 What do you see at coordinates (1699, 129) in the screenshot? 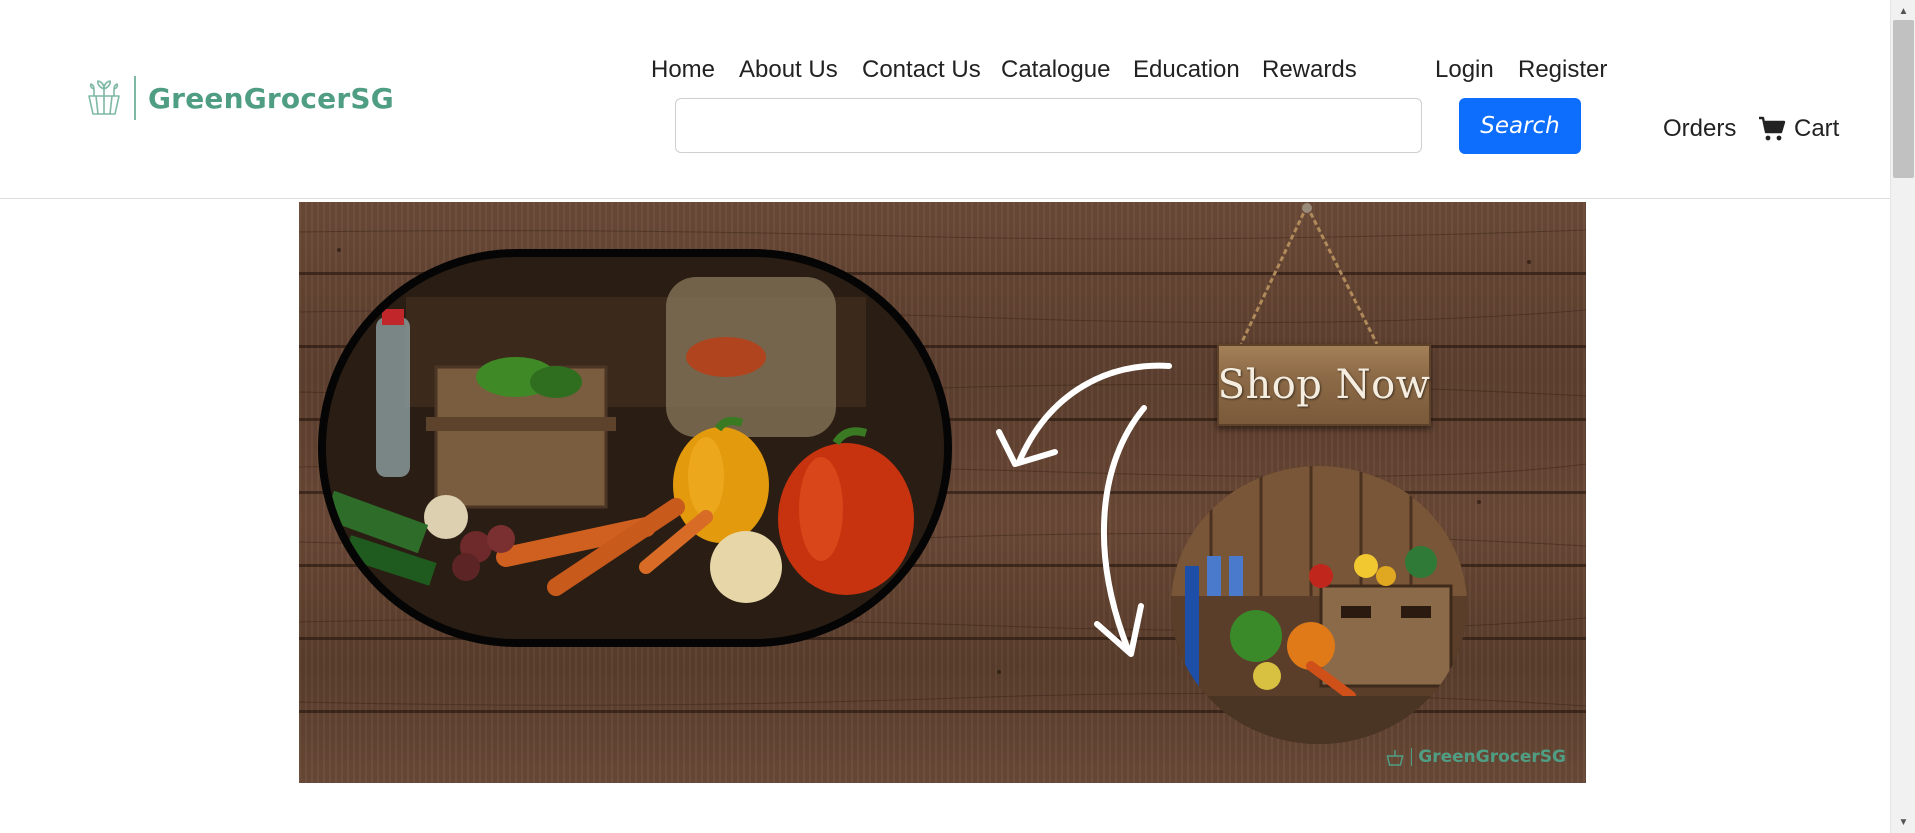
I see `orders-link: Orders` at bounding box center [1699, 129].